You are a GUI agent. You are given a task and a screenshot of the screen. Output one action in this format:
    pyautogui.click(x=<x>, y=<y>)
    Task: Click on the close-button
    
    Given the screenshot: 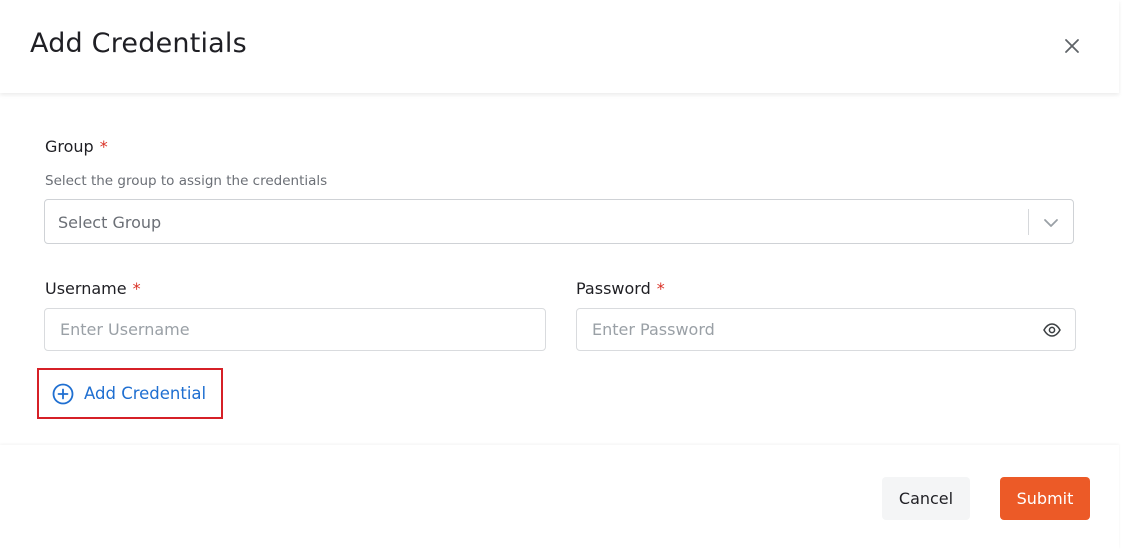 What is the action you would take?
    pyautogui.click(x=1072, y=46)
    